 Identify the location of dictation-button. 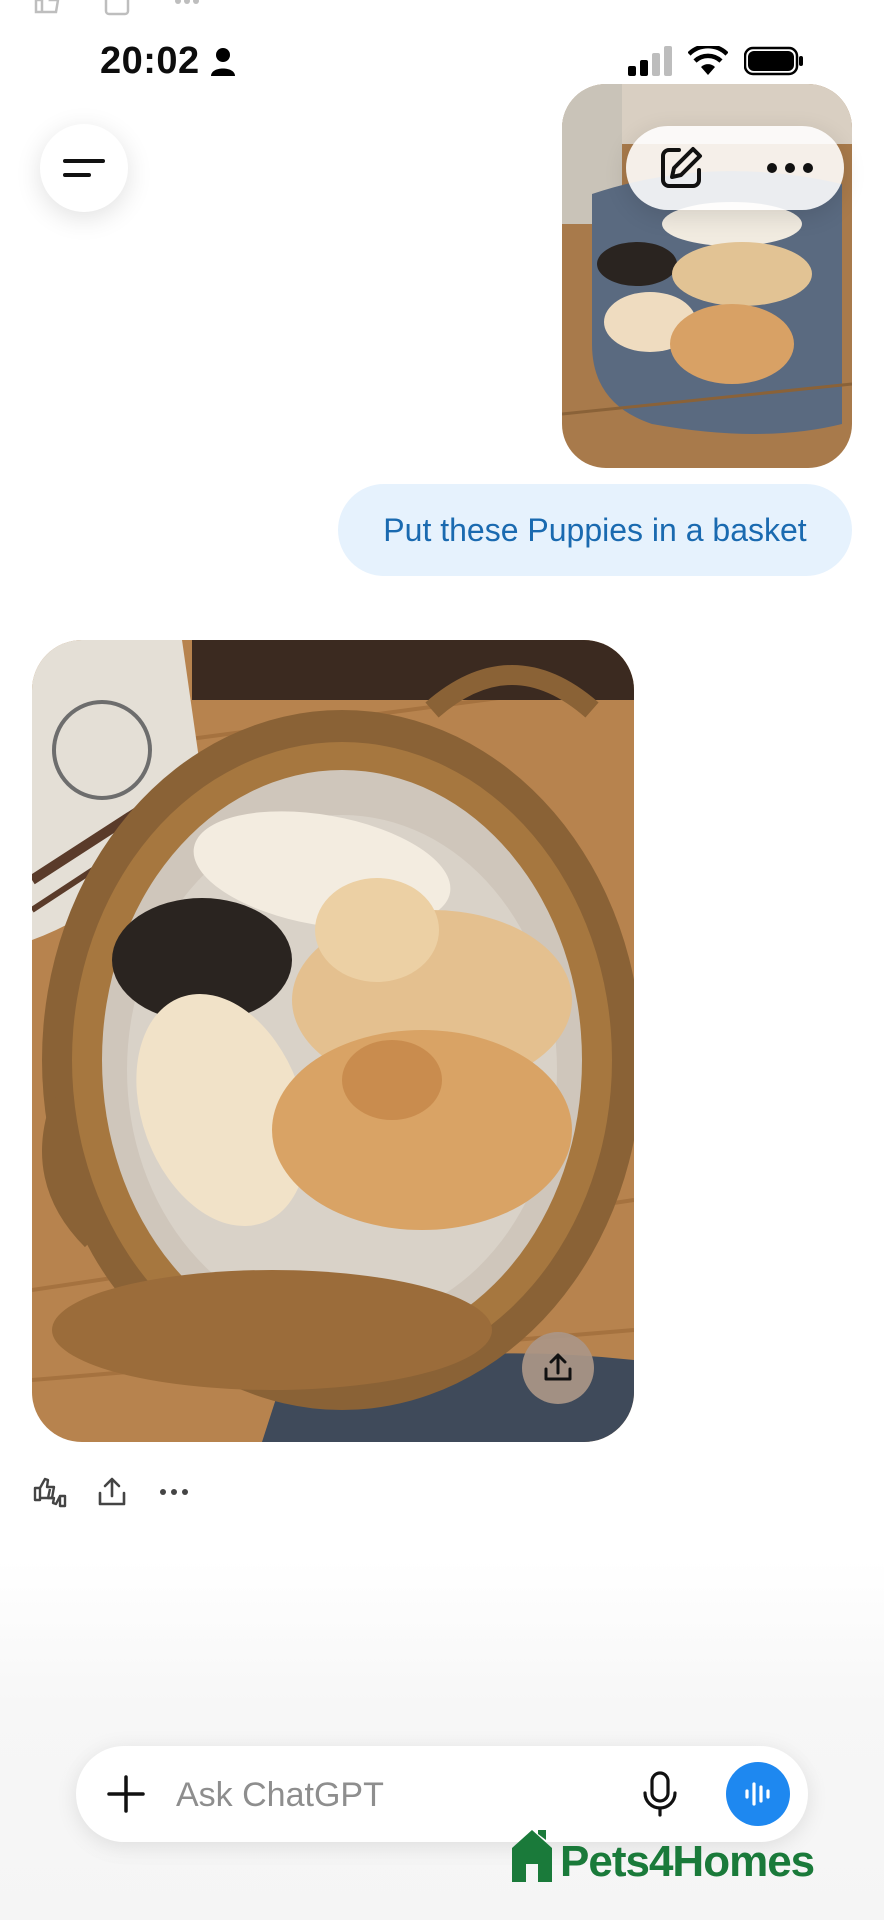
(660, 1794).